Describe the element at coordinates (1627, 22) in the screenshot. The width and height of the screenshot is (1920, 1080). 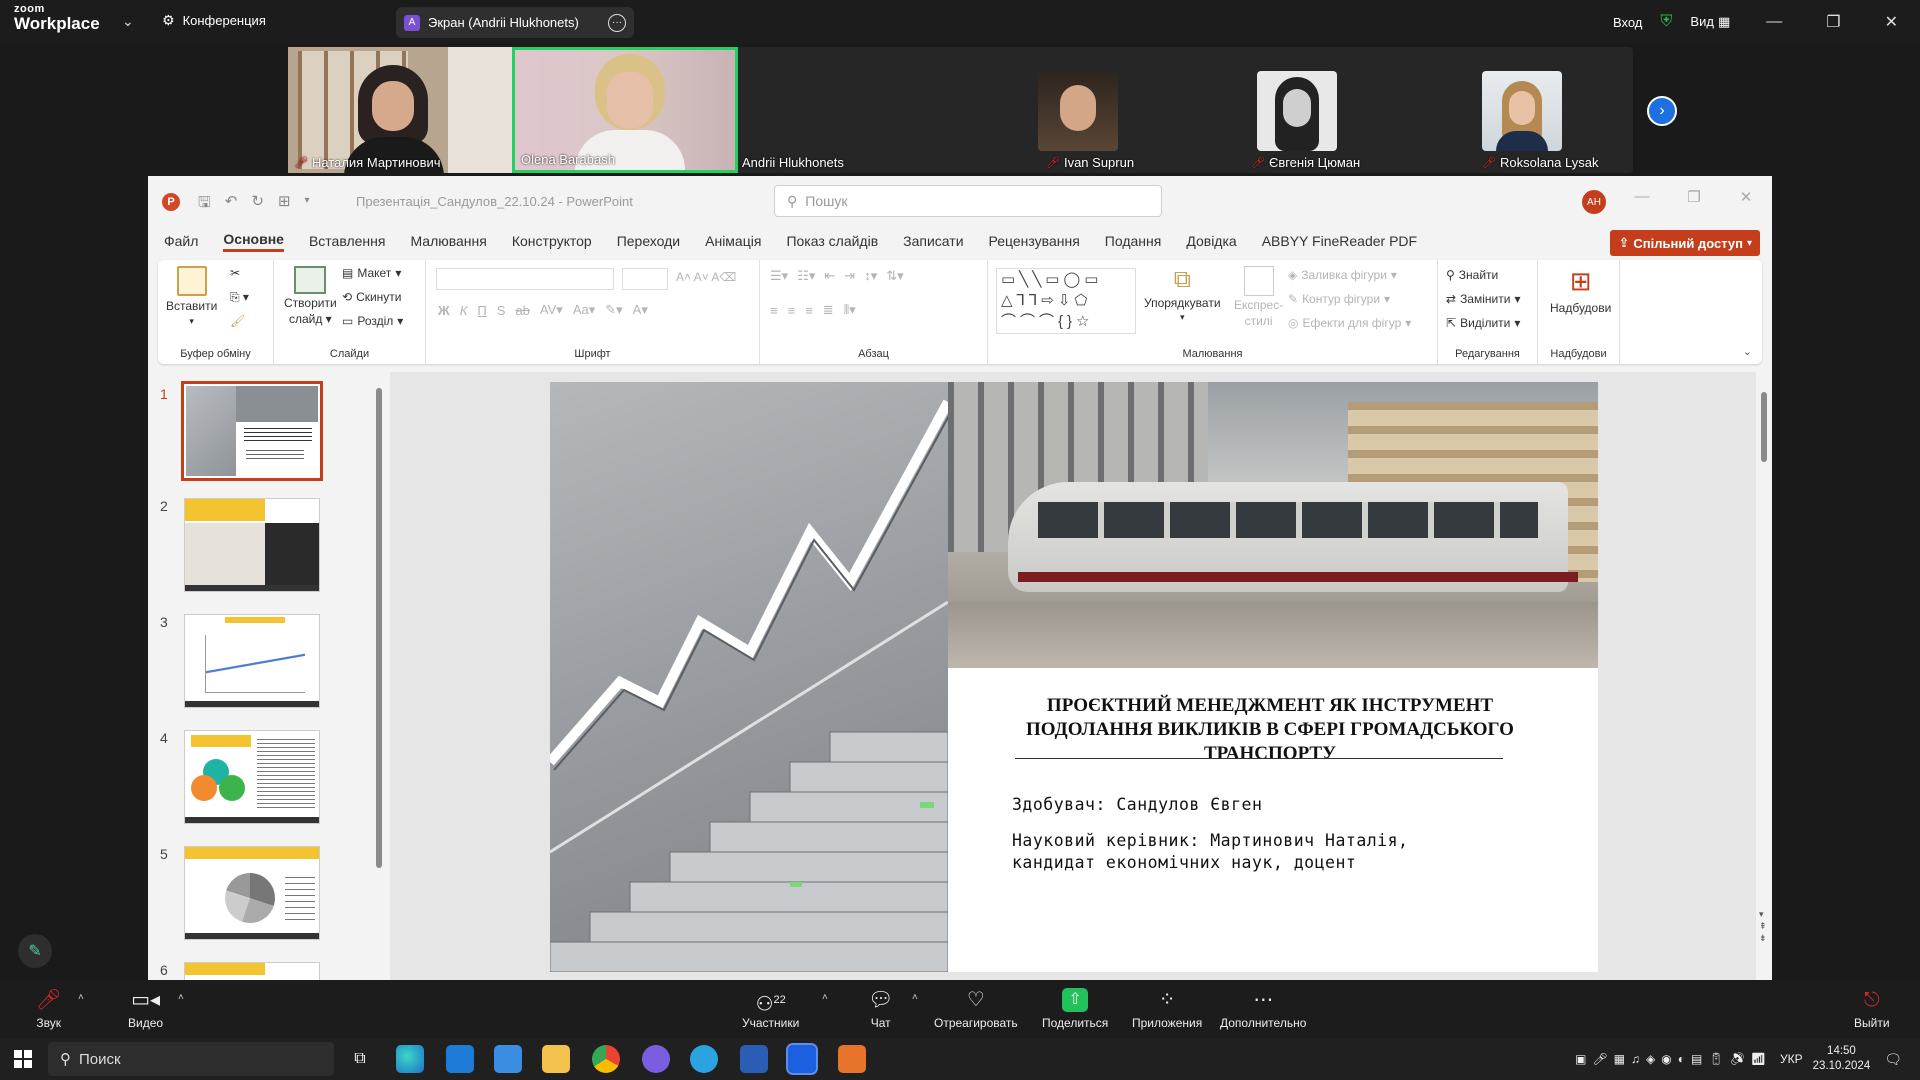
I see `login-button: Вход` at that location.